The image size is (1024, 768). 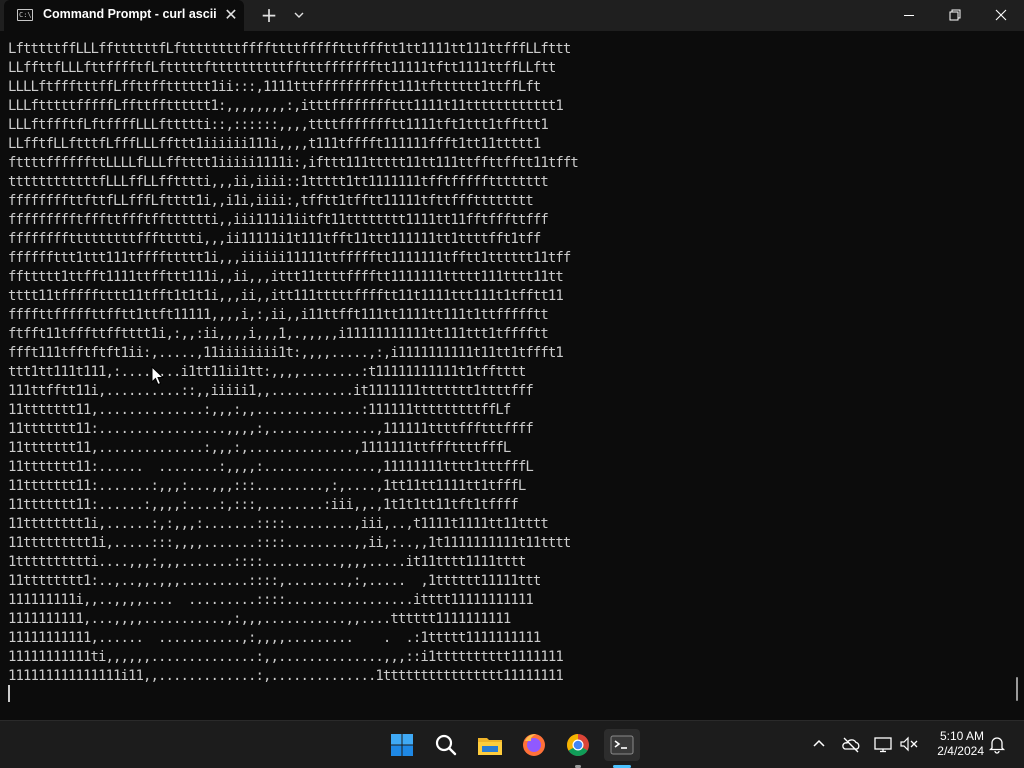 What do you see at coordinates (1017, 689) in the screenshot?
I see `scrollbar-thumb` at bounding box center [1017, 689].